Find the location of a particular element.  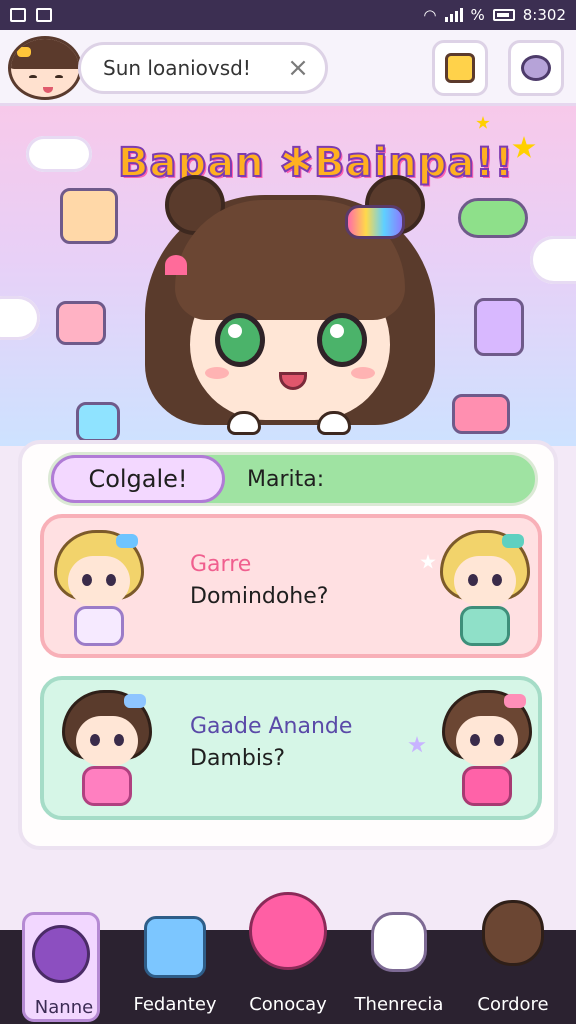

game-card-subtitle: Dambis? is located at coordinates (238, 758).